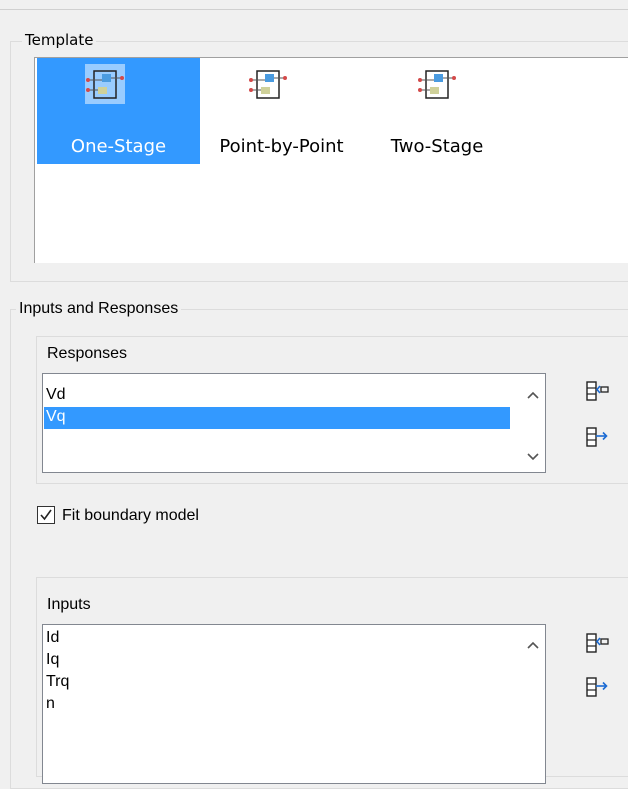 The width and height of the screenshot is (628, 789). Describe the element at coordinates (277, 418) in the screenshot. I see `list-item: Vq` at that location.